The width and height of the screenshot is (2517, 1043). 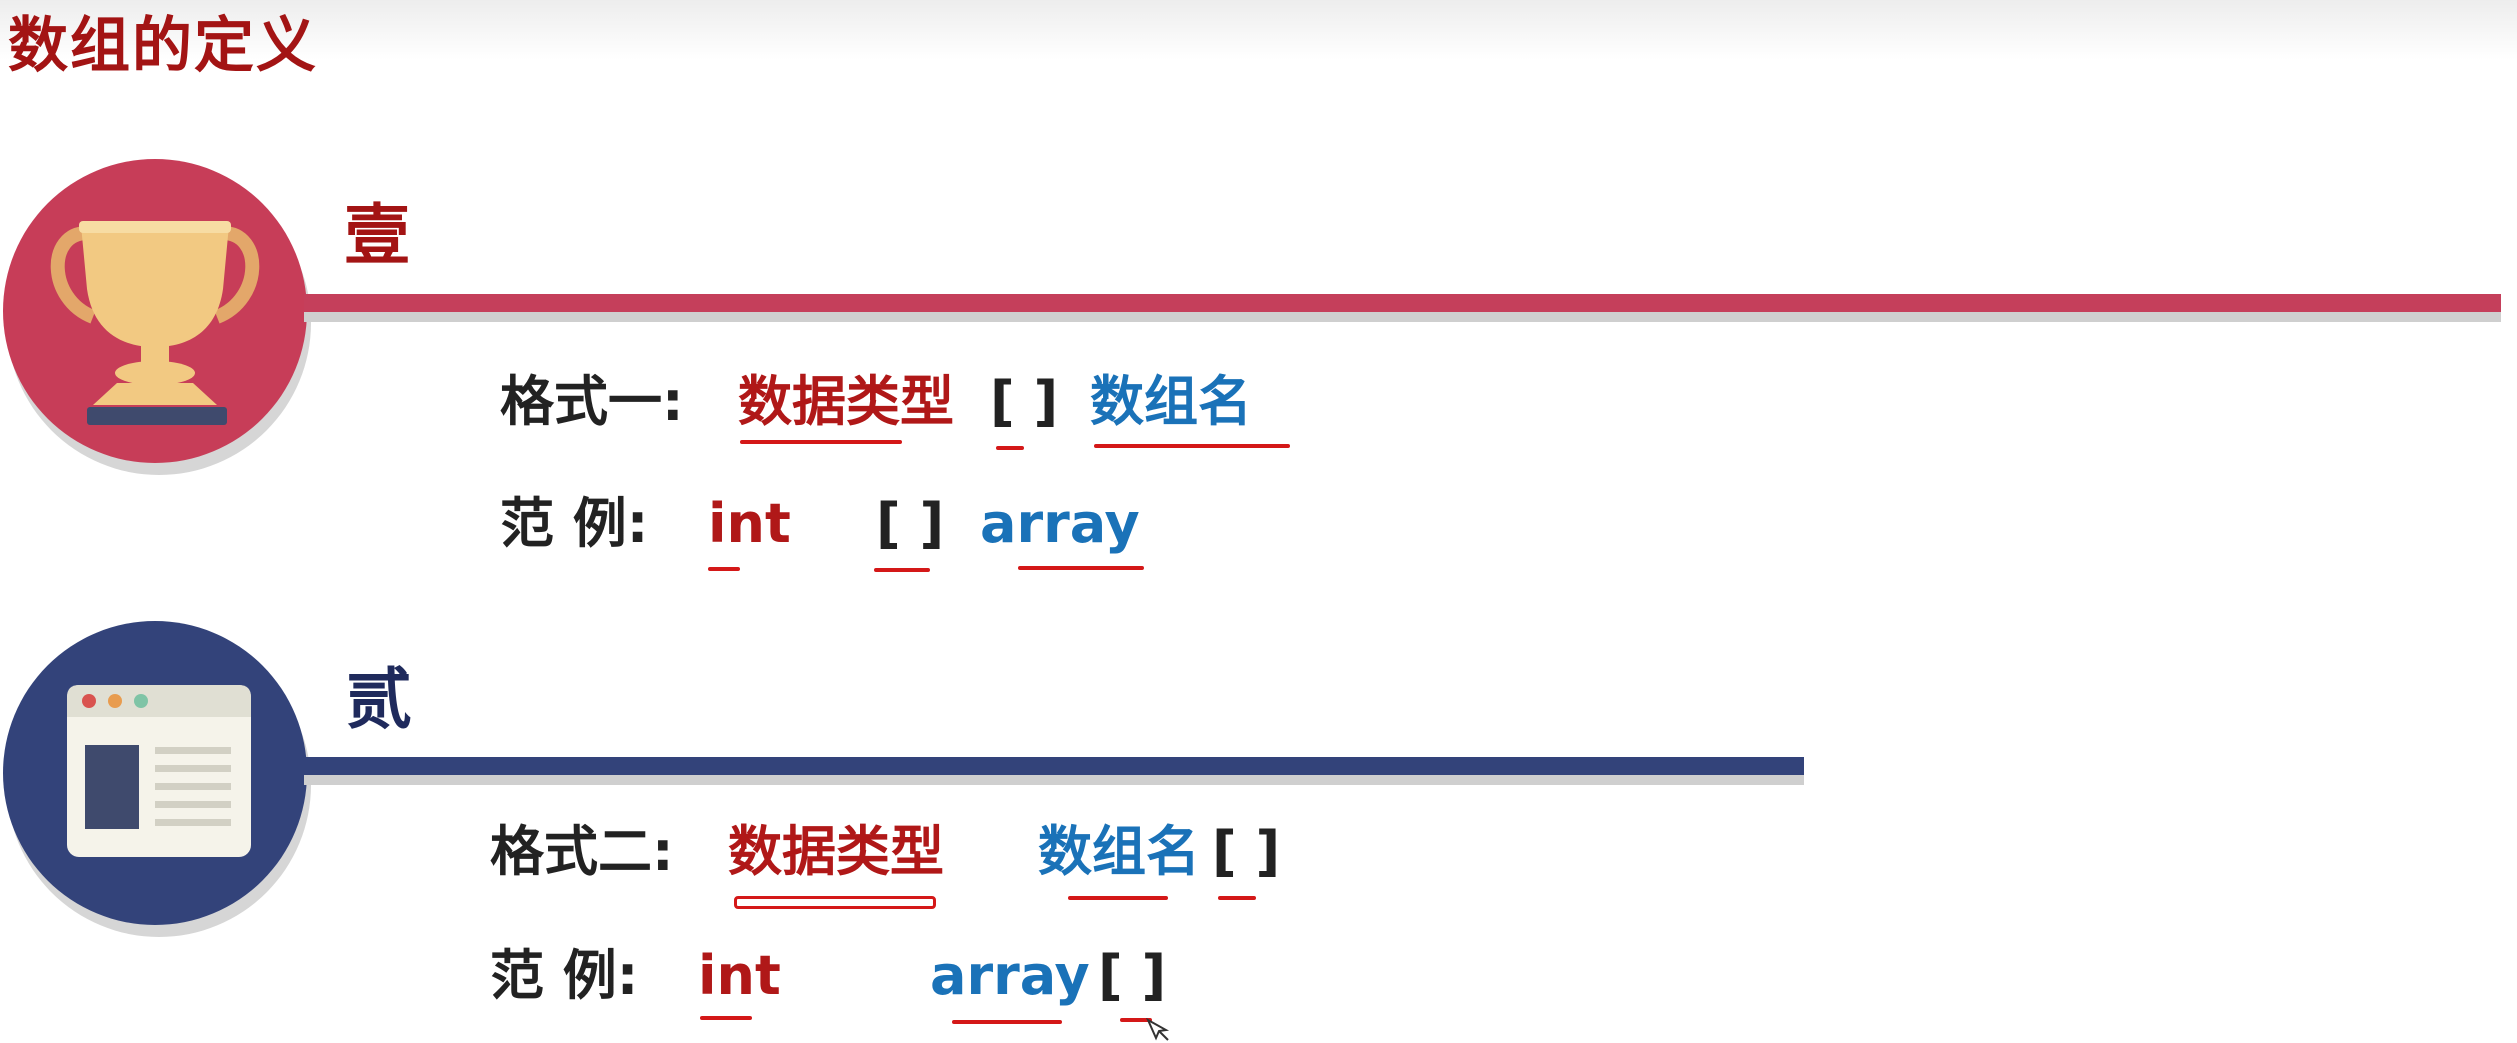 What do you see at coordinates (1132, 975) in the screenshot?
I see `example-two-brackets: [ ]` at bounding box center [1132, 975].